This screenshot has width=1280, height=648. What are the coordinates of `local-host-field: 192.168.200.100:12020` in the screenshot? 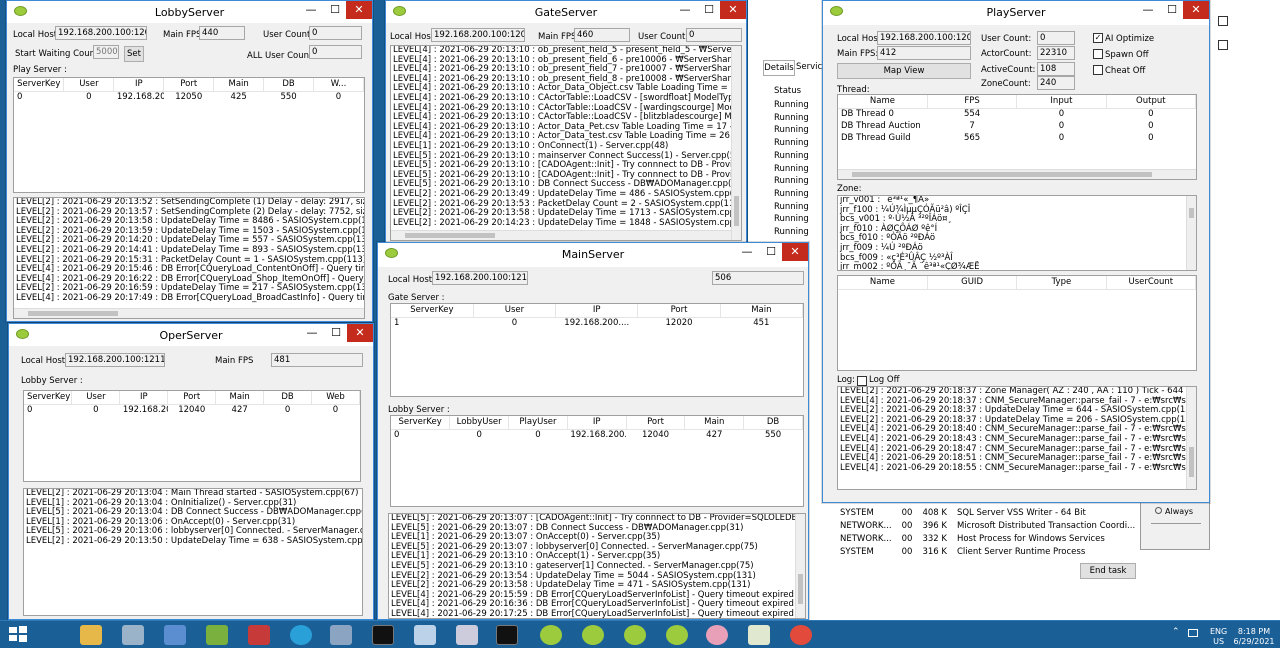 It's located at (478, 35).